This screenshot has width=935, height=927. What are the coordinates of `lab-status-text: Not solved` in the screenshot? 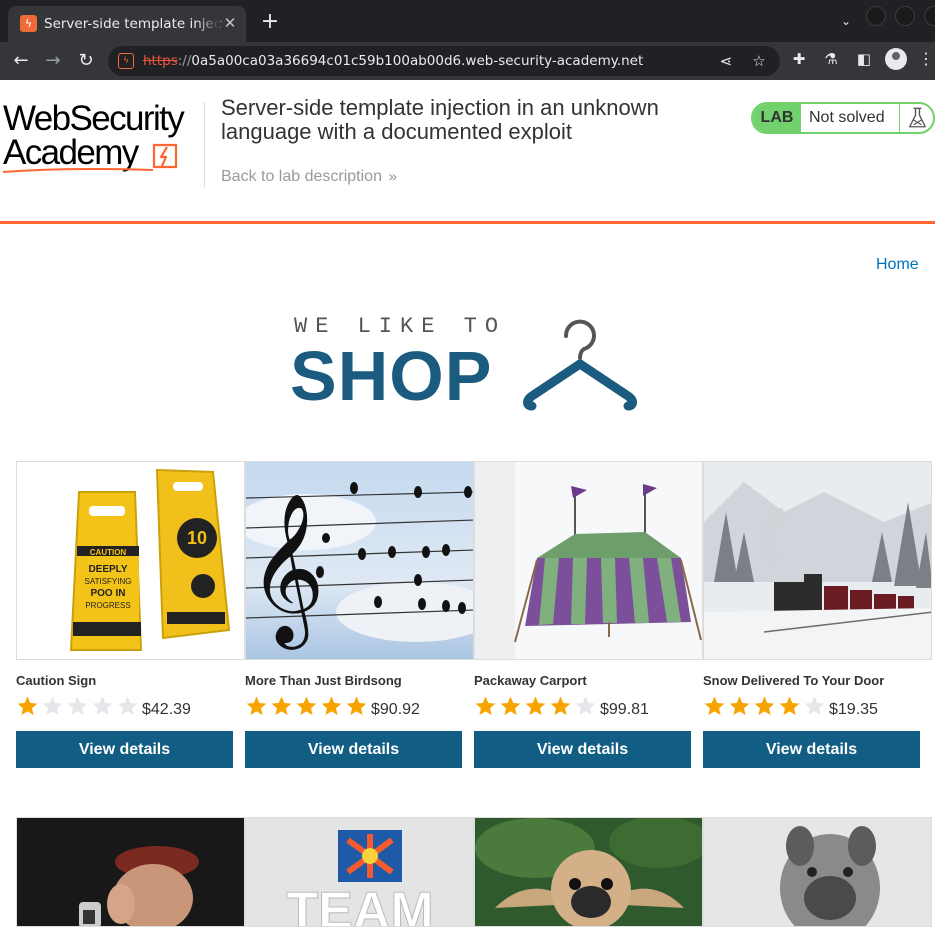 It's located at (847, 117).